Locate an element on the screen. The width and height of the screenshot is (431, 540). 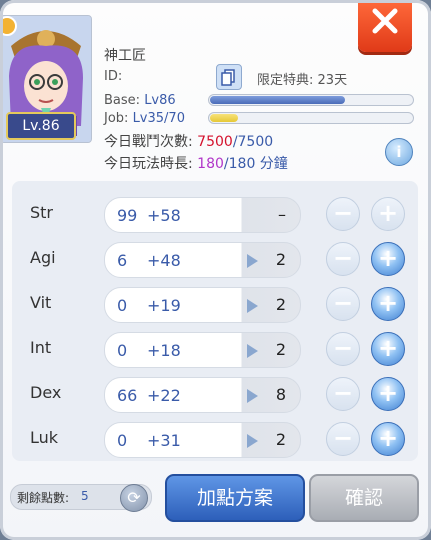
close-button is located at coordinates (385, 26).